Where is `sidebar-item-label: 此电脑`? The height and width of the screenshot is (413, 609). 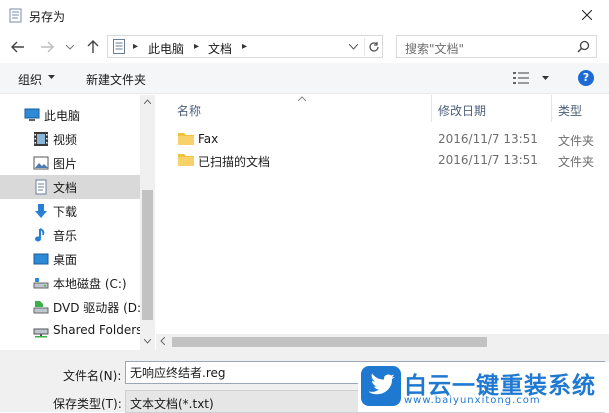
sidebar-item-label: 此电脑 is located at coordinates (62, 116).